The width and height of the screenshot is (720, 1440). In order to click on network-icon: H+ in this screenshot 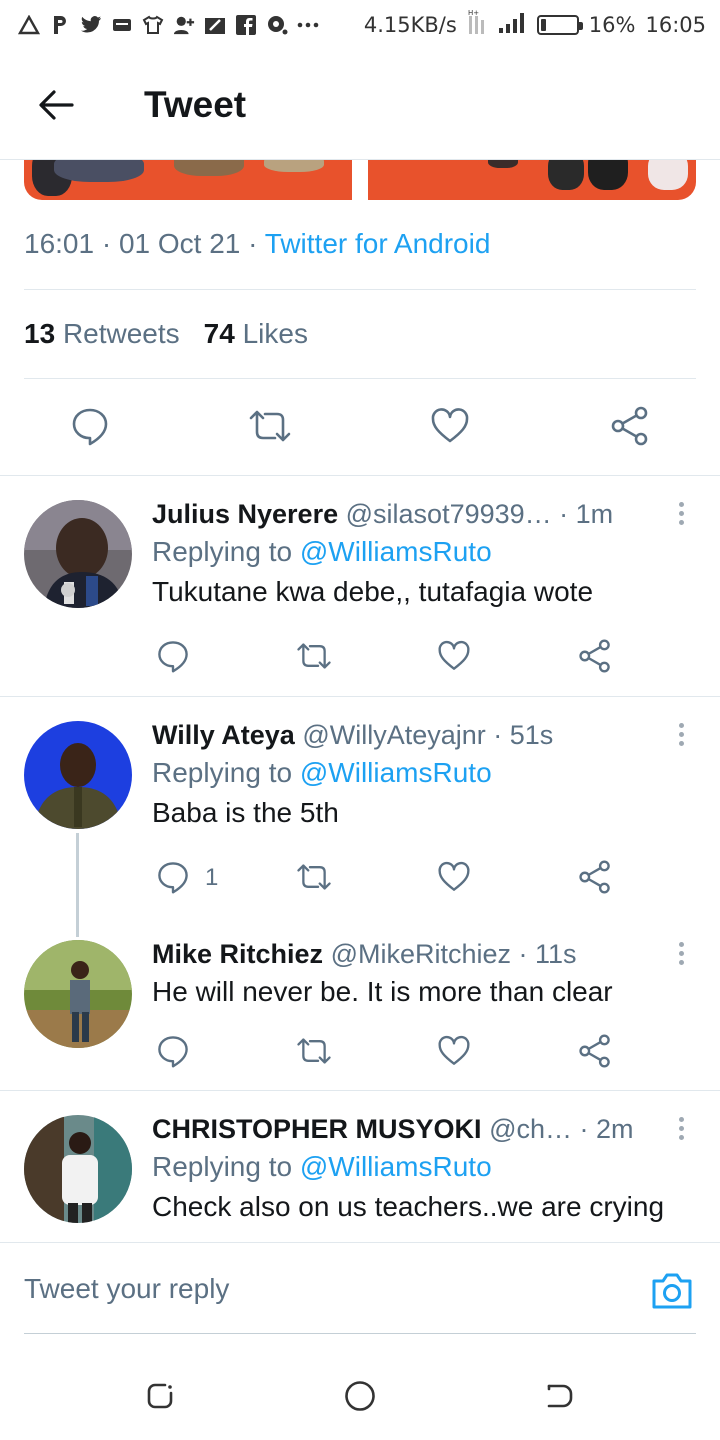, I will do `click(477, 25)`.